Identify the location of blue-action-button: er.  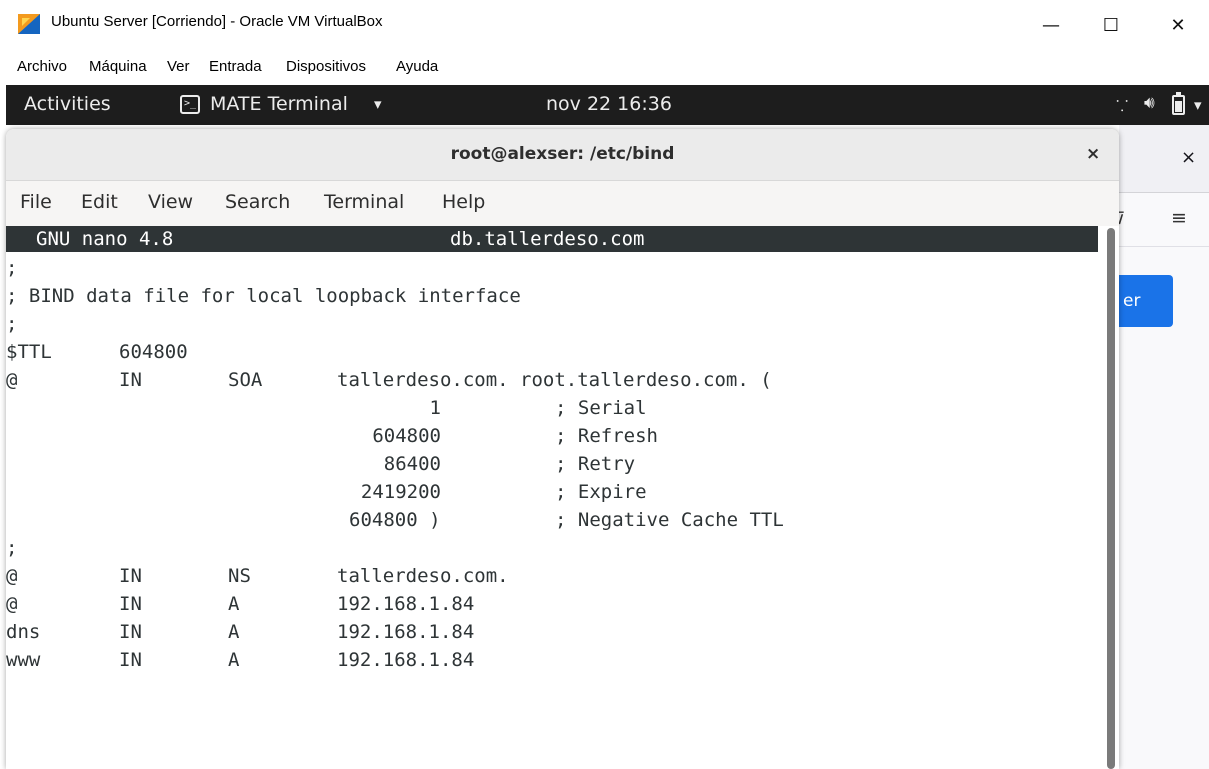
(1146, 301).